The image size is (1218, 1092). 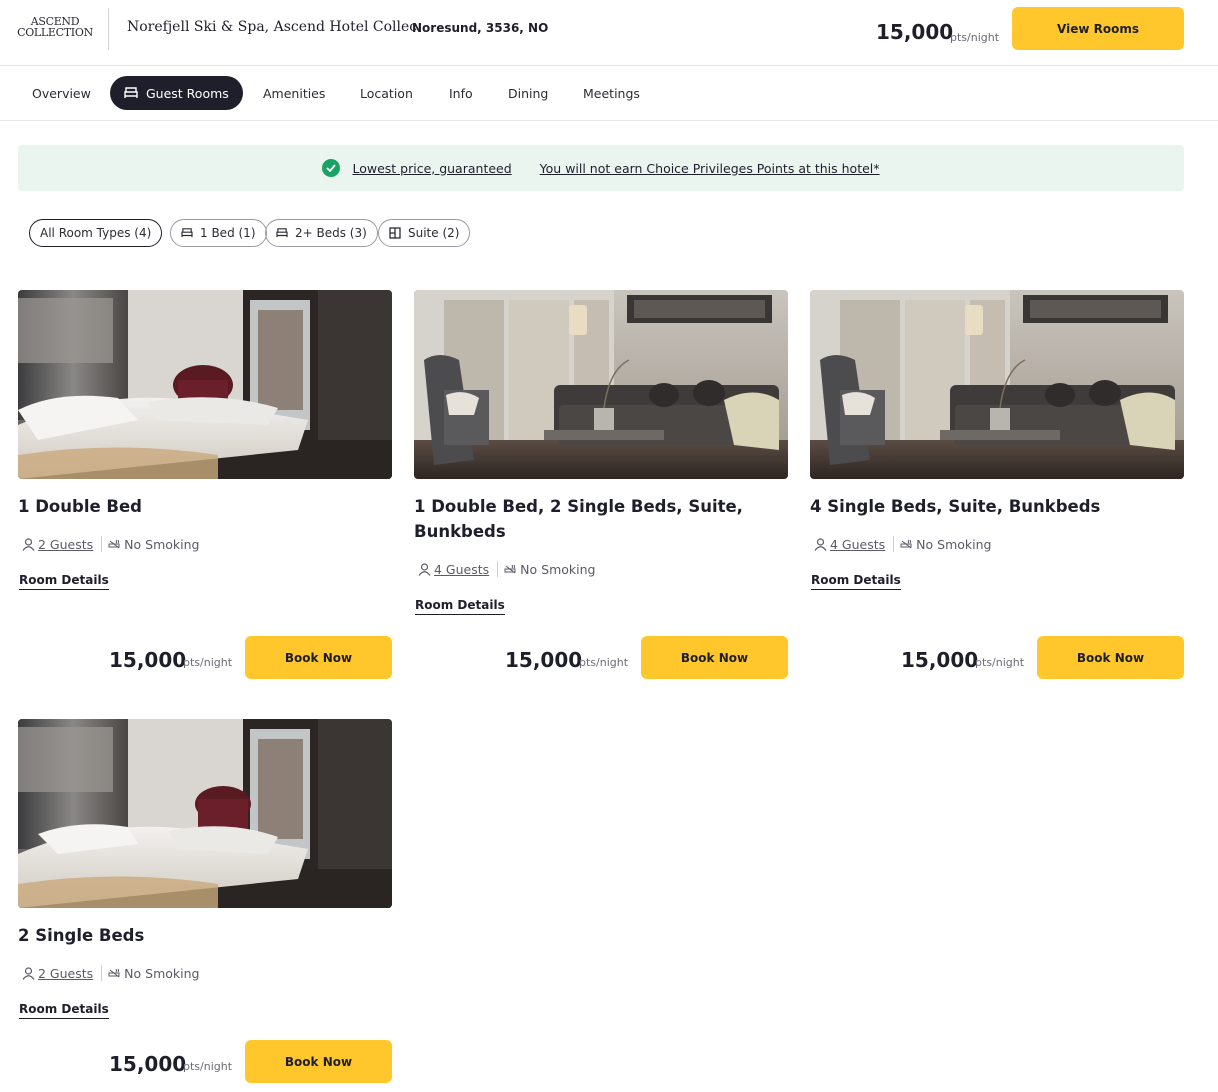 What do you see at coordinates (321, 233) in the screenshot?
I see `filter-two-plus-beds: 2+ Beds (3)` at bounding box center [321, 233].